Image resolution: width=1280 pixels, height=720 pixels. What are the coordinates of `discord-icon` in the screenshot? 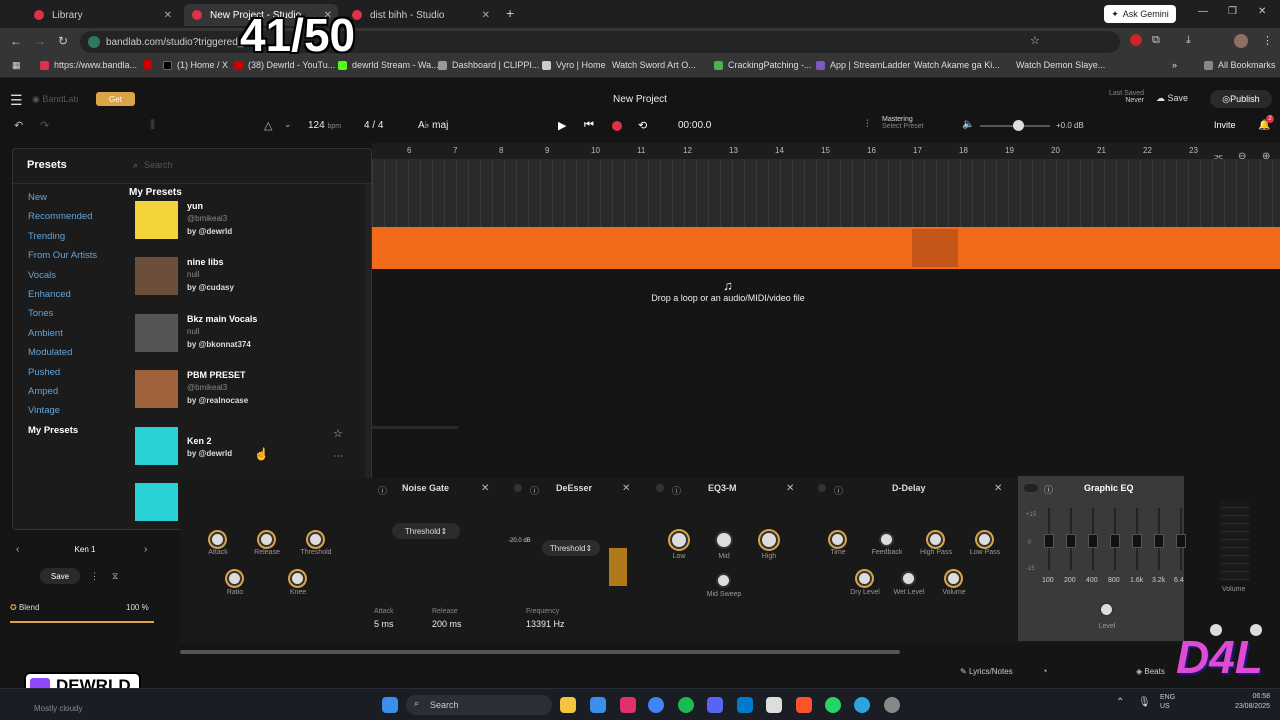 It's located at (715, 705).